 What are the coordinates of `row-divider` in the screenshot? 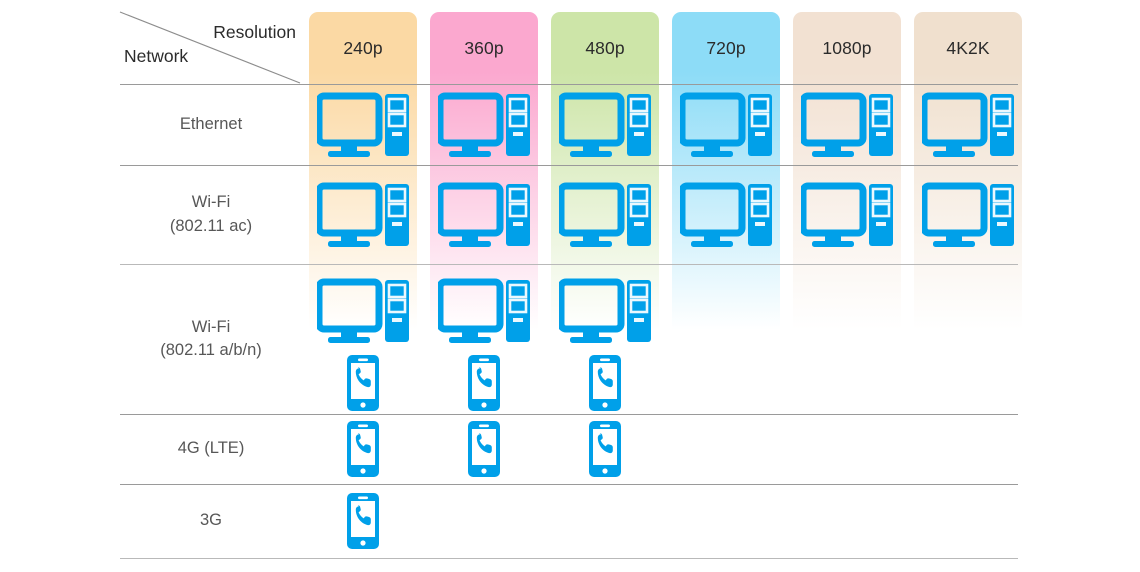 It's located at (569, 558).